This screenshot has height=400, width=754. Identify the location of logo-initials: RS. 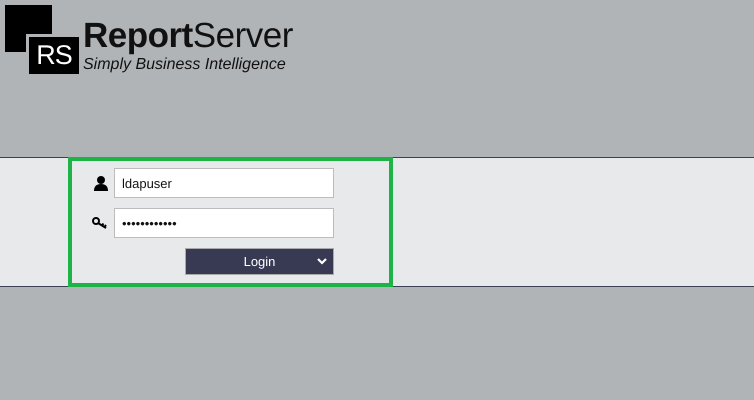
(52, 54).